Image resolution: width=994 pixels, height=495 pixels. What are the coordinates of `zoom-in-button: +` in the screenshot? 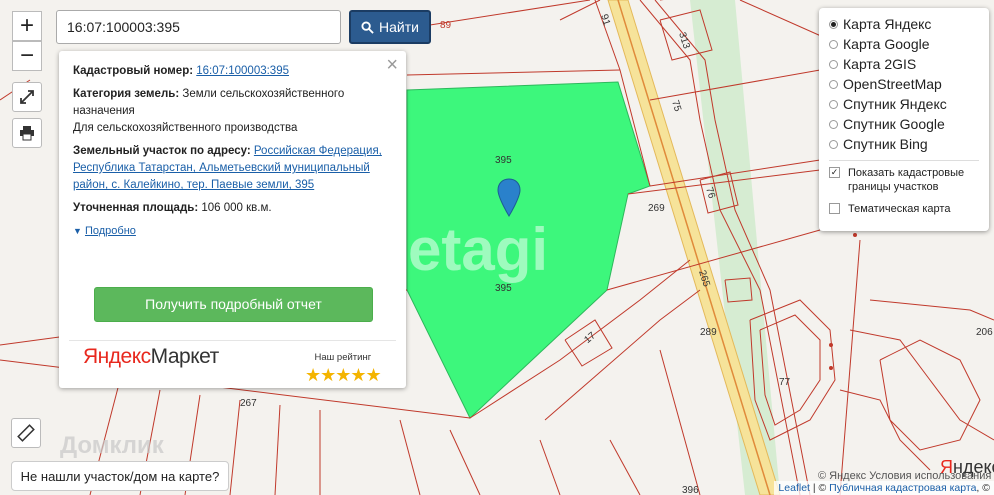 It's located at (27, 26).